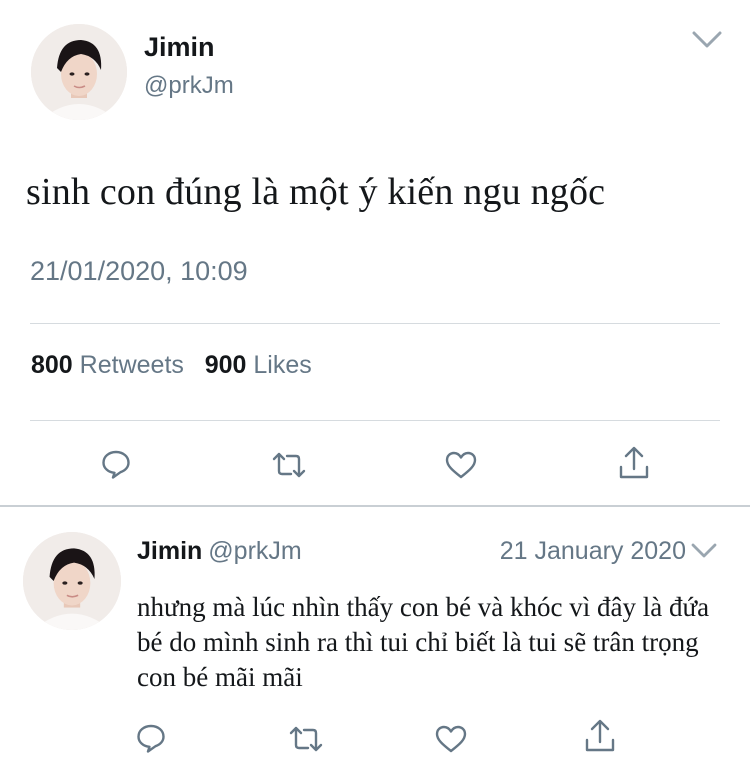  I want to click on tweet-stats: 800 Retweets 900 Likes, so click(171, 365).